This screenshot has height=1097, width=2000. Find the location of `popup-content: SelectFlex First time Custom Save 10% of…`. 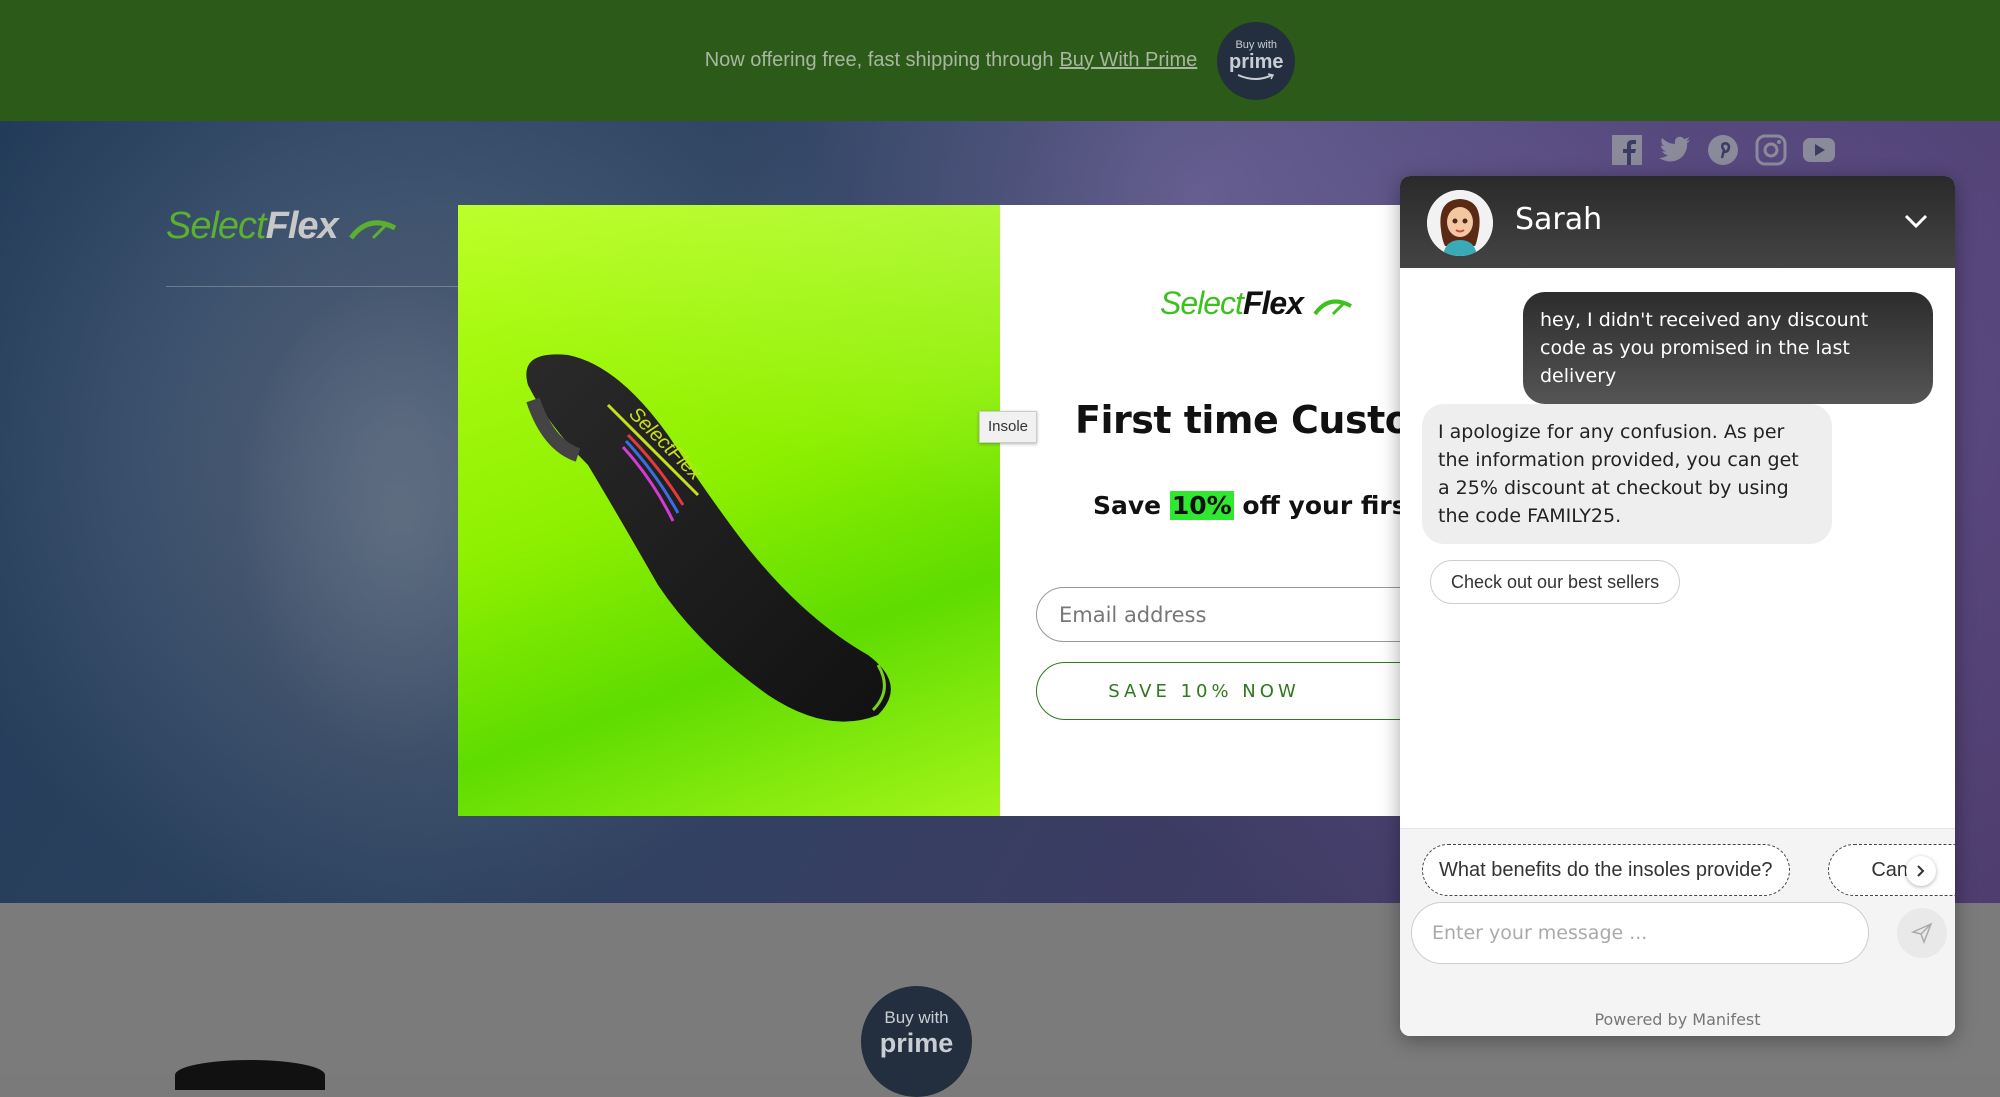

popup-content: SelectFlex First time Custom Save 10% of… is located at coordinates (1229, 510).